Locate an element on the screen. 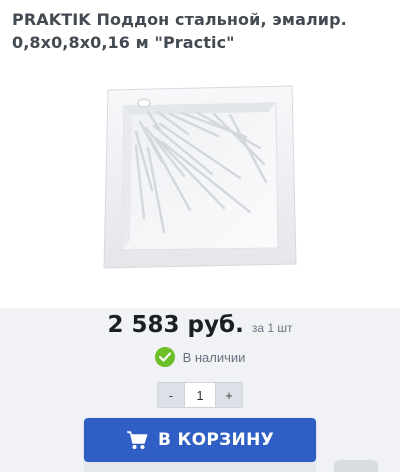 The width and height of the screenshot is (400, 472). product-title-line-2: 0,8х0,8х0,16 м "Practic" is located at coordinates (123, 42).